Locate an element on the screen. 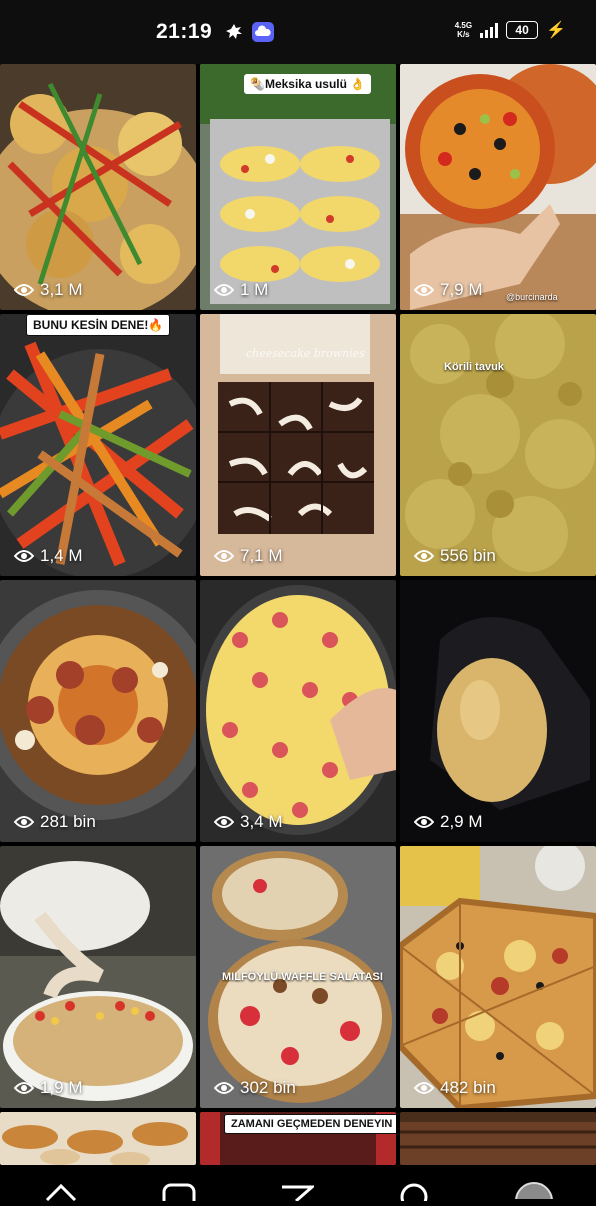 This screenshot has height=1206, width=596. view-count: 7,9 M is located at coordinates (448, 290).